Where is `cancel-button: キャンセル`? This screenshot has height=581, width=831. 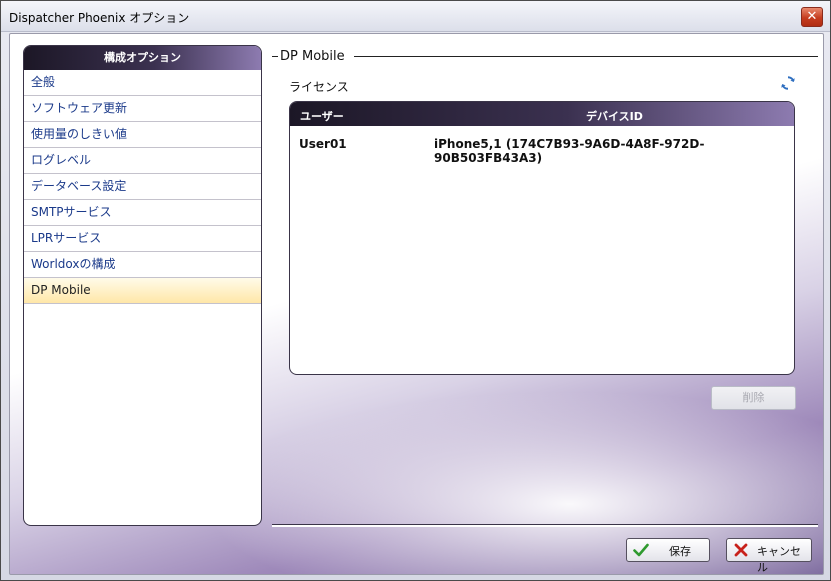
cancel-button: キャンセル is located at coordinates (769, 556).